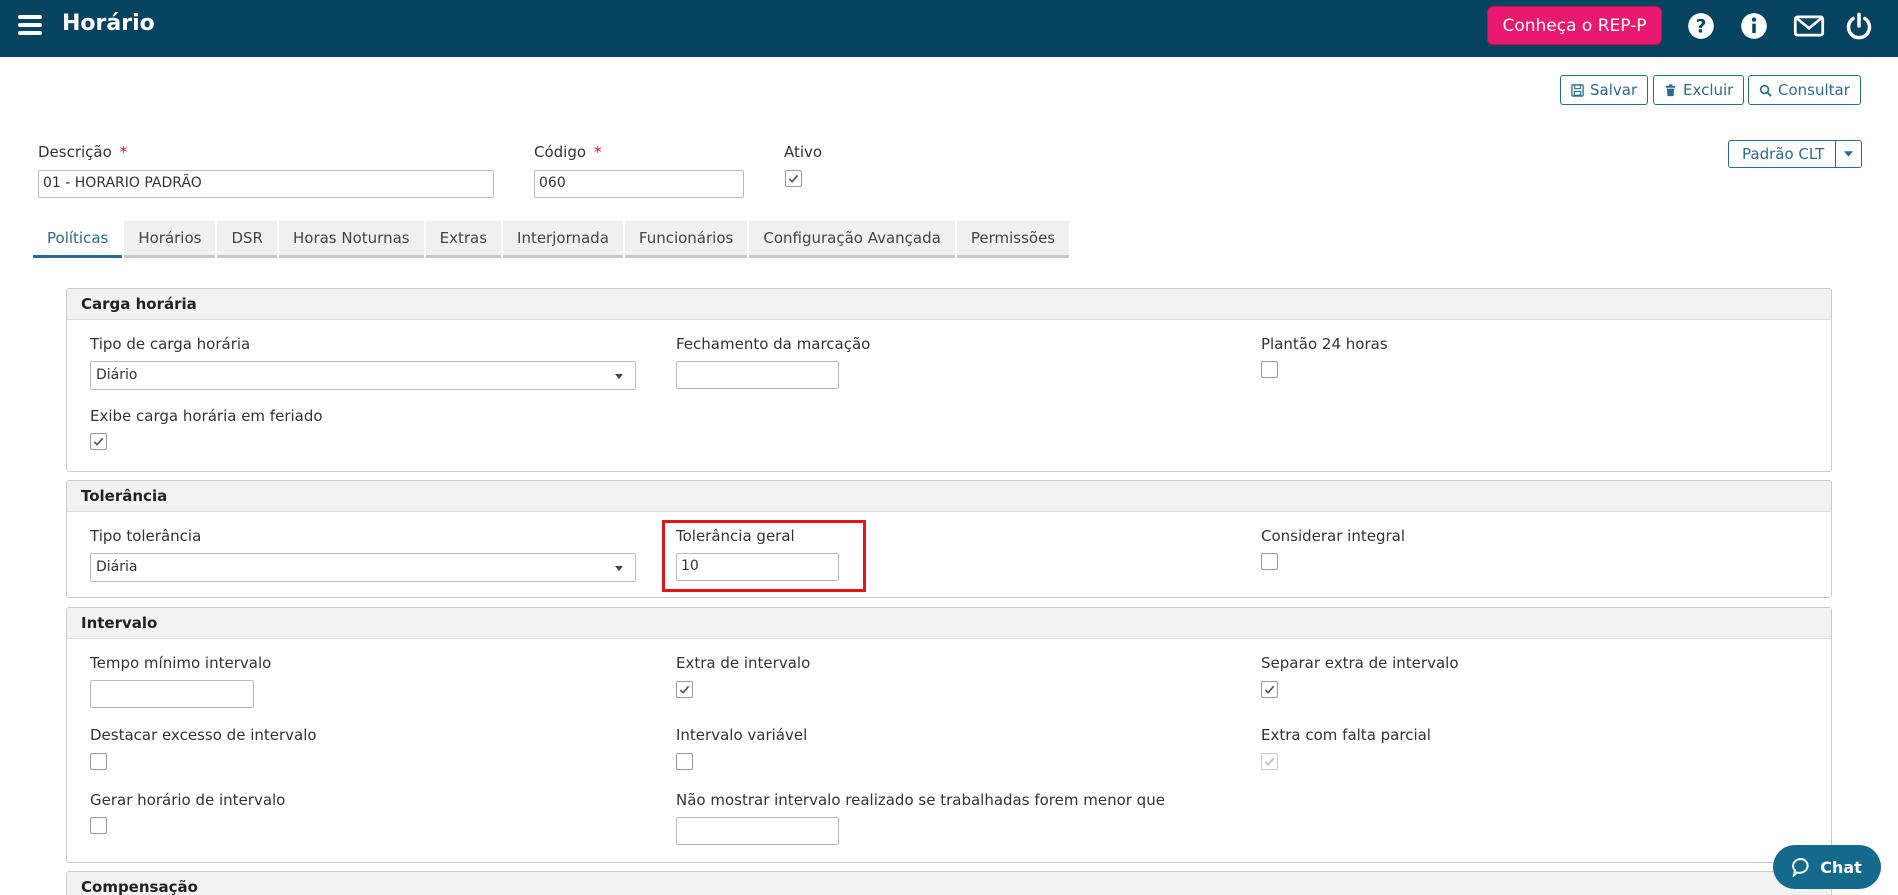 Image resolution: width=1898 pixels, height=895 pixels. Describe the element at coordinates (852, 239) in the screenshot. I see `tab-configuracao-avancada: Configuração Avançada` at that location.